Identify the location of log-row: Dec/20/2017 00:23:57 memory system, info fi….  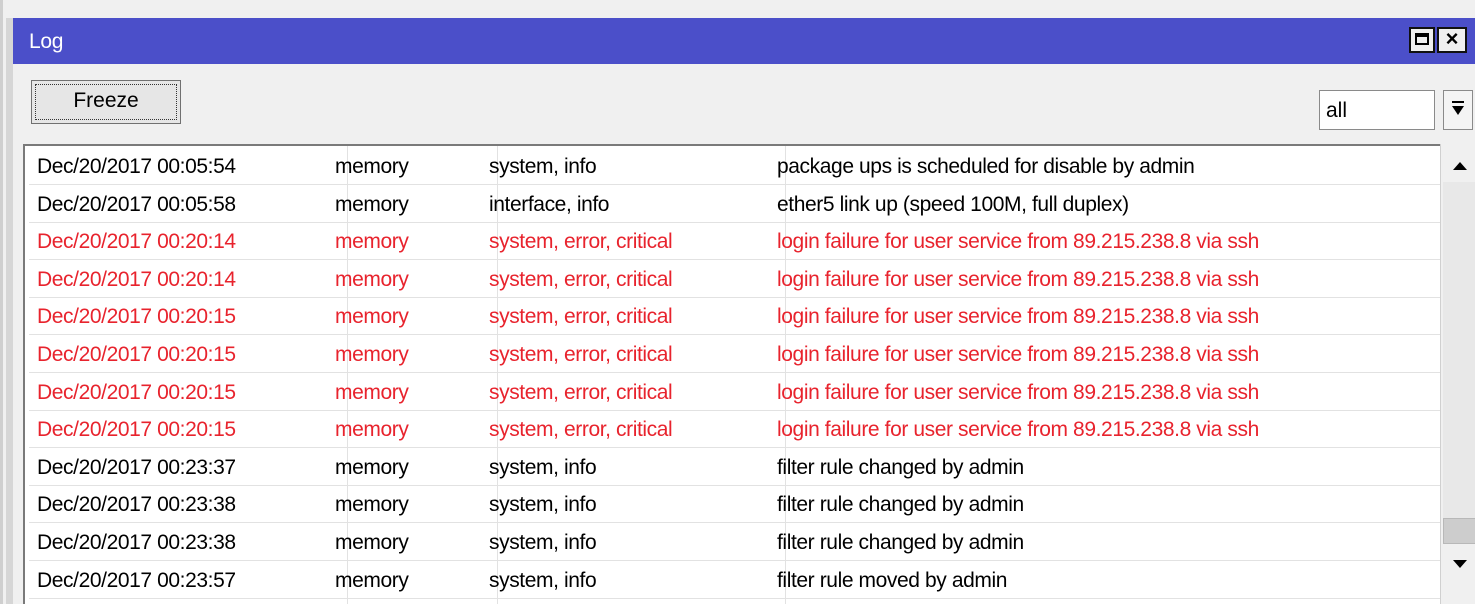
(735, 580).